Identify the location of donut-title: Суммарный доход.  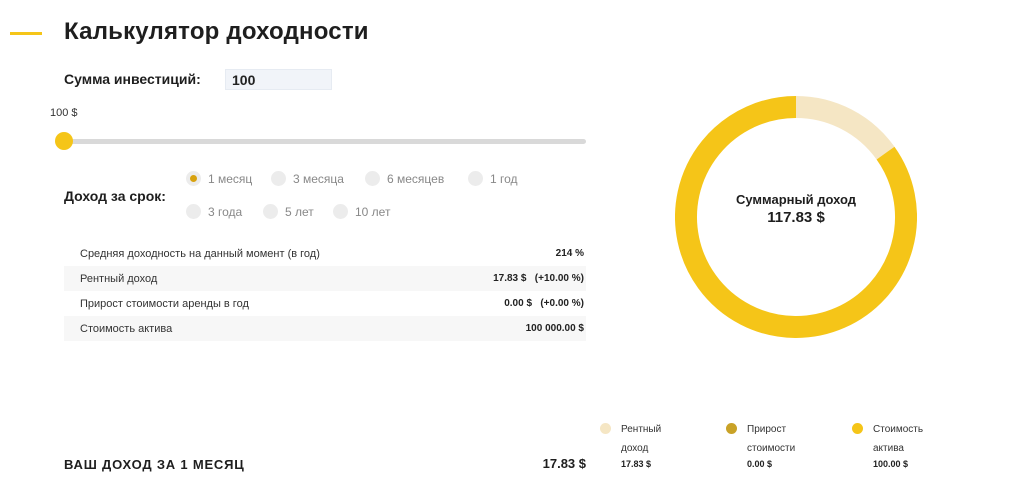
(796, 199).